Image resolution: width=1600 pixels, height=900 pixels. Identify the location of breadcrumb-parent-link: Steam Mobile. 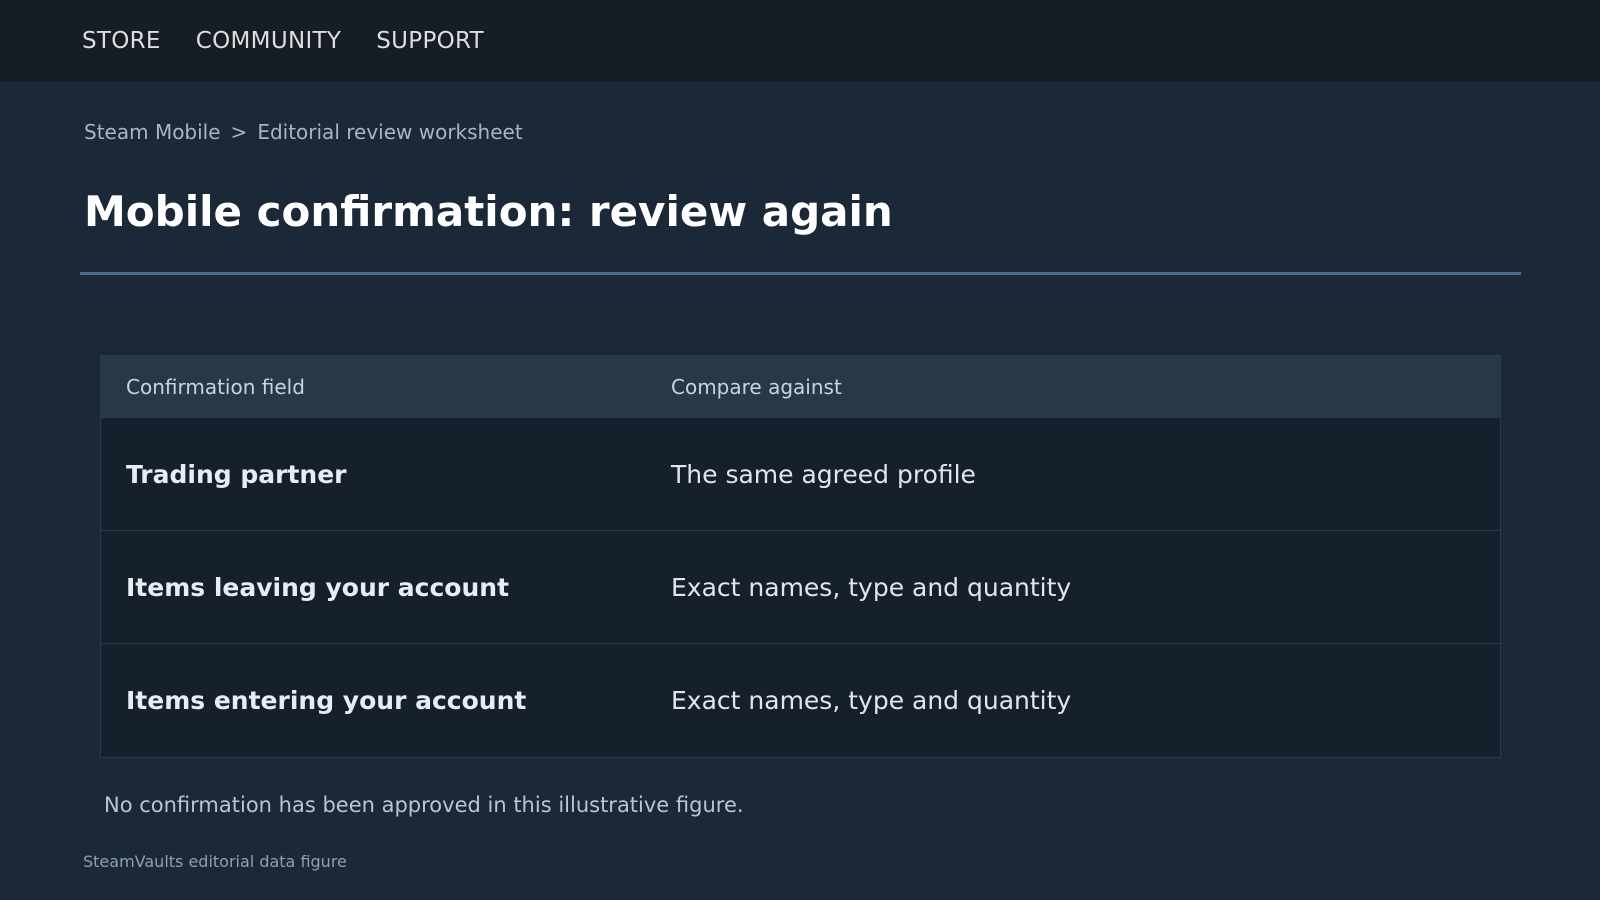
(152, 132).